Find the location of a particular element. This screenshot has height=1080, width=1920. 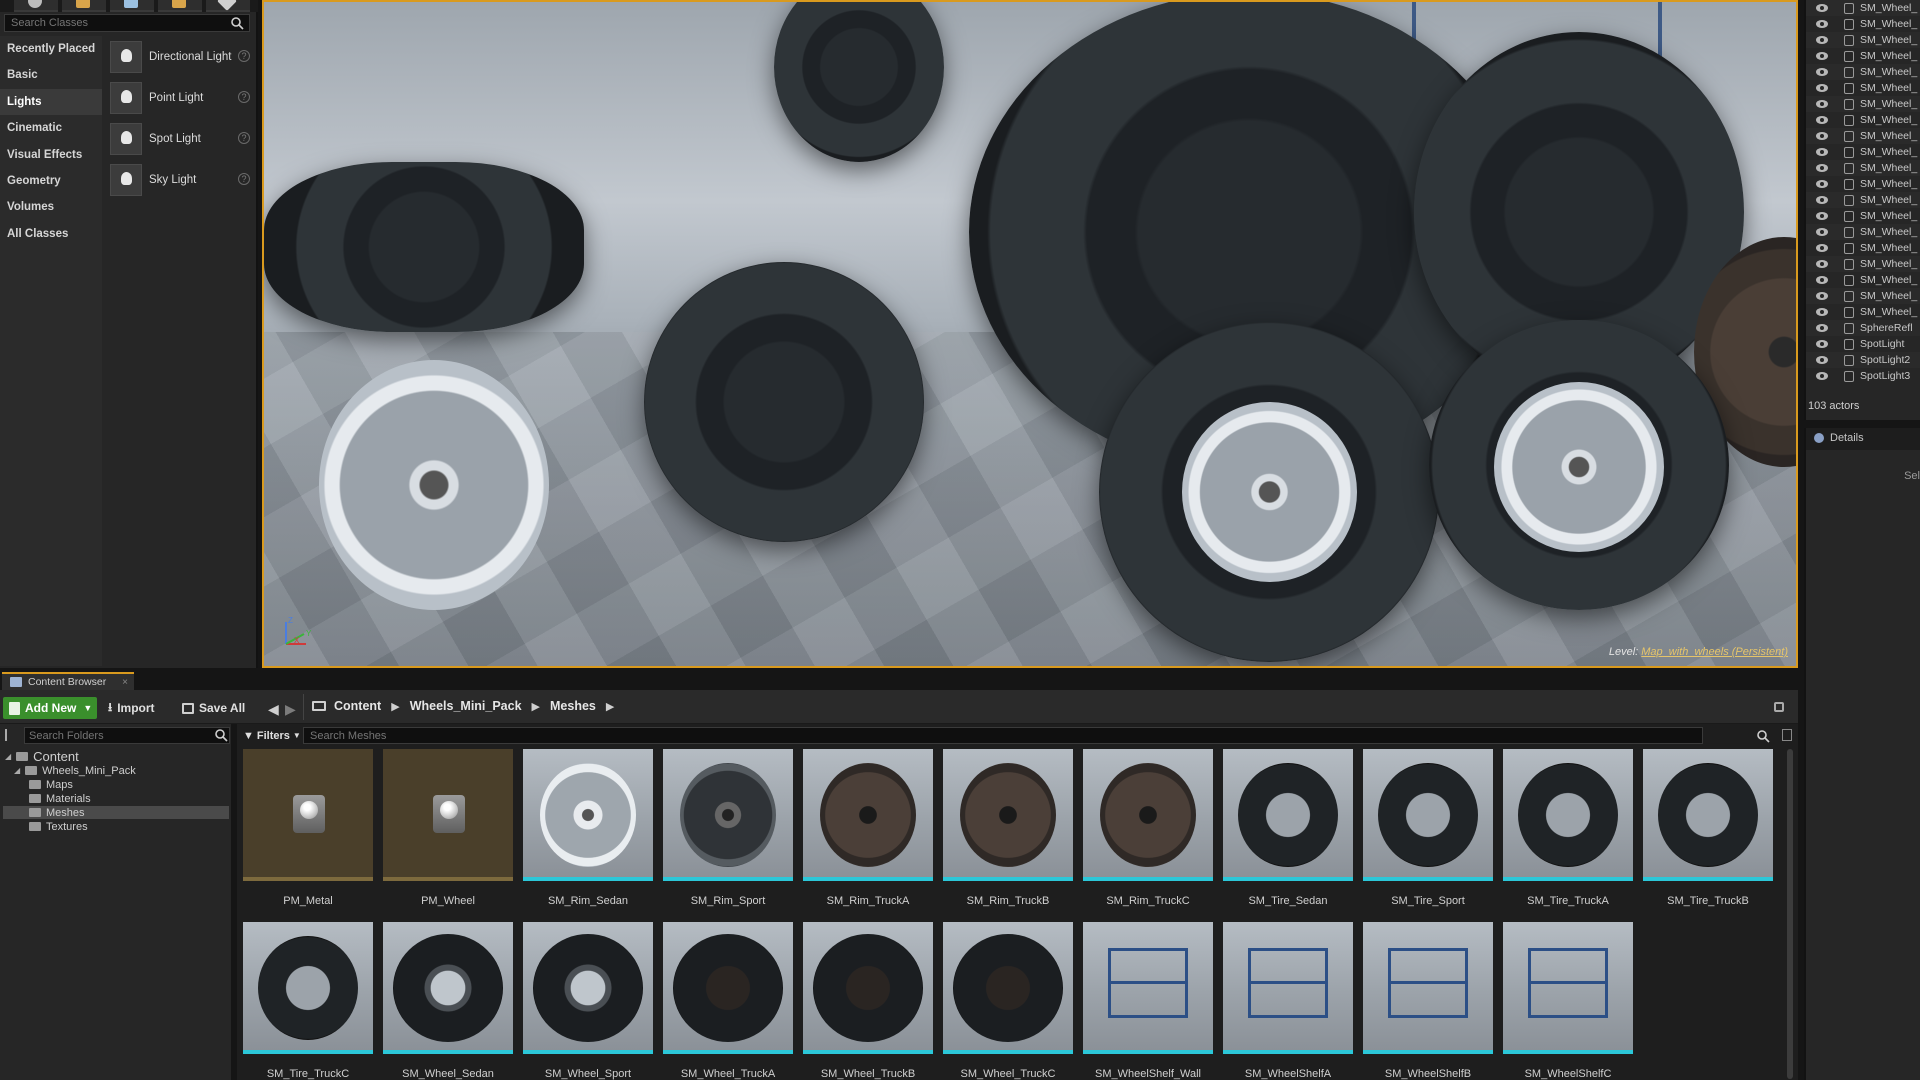

tab-content-browser: Content Browser × is located at coordinates (68, 681).